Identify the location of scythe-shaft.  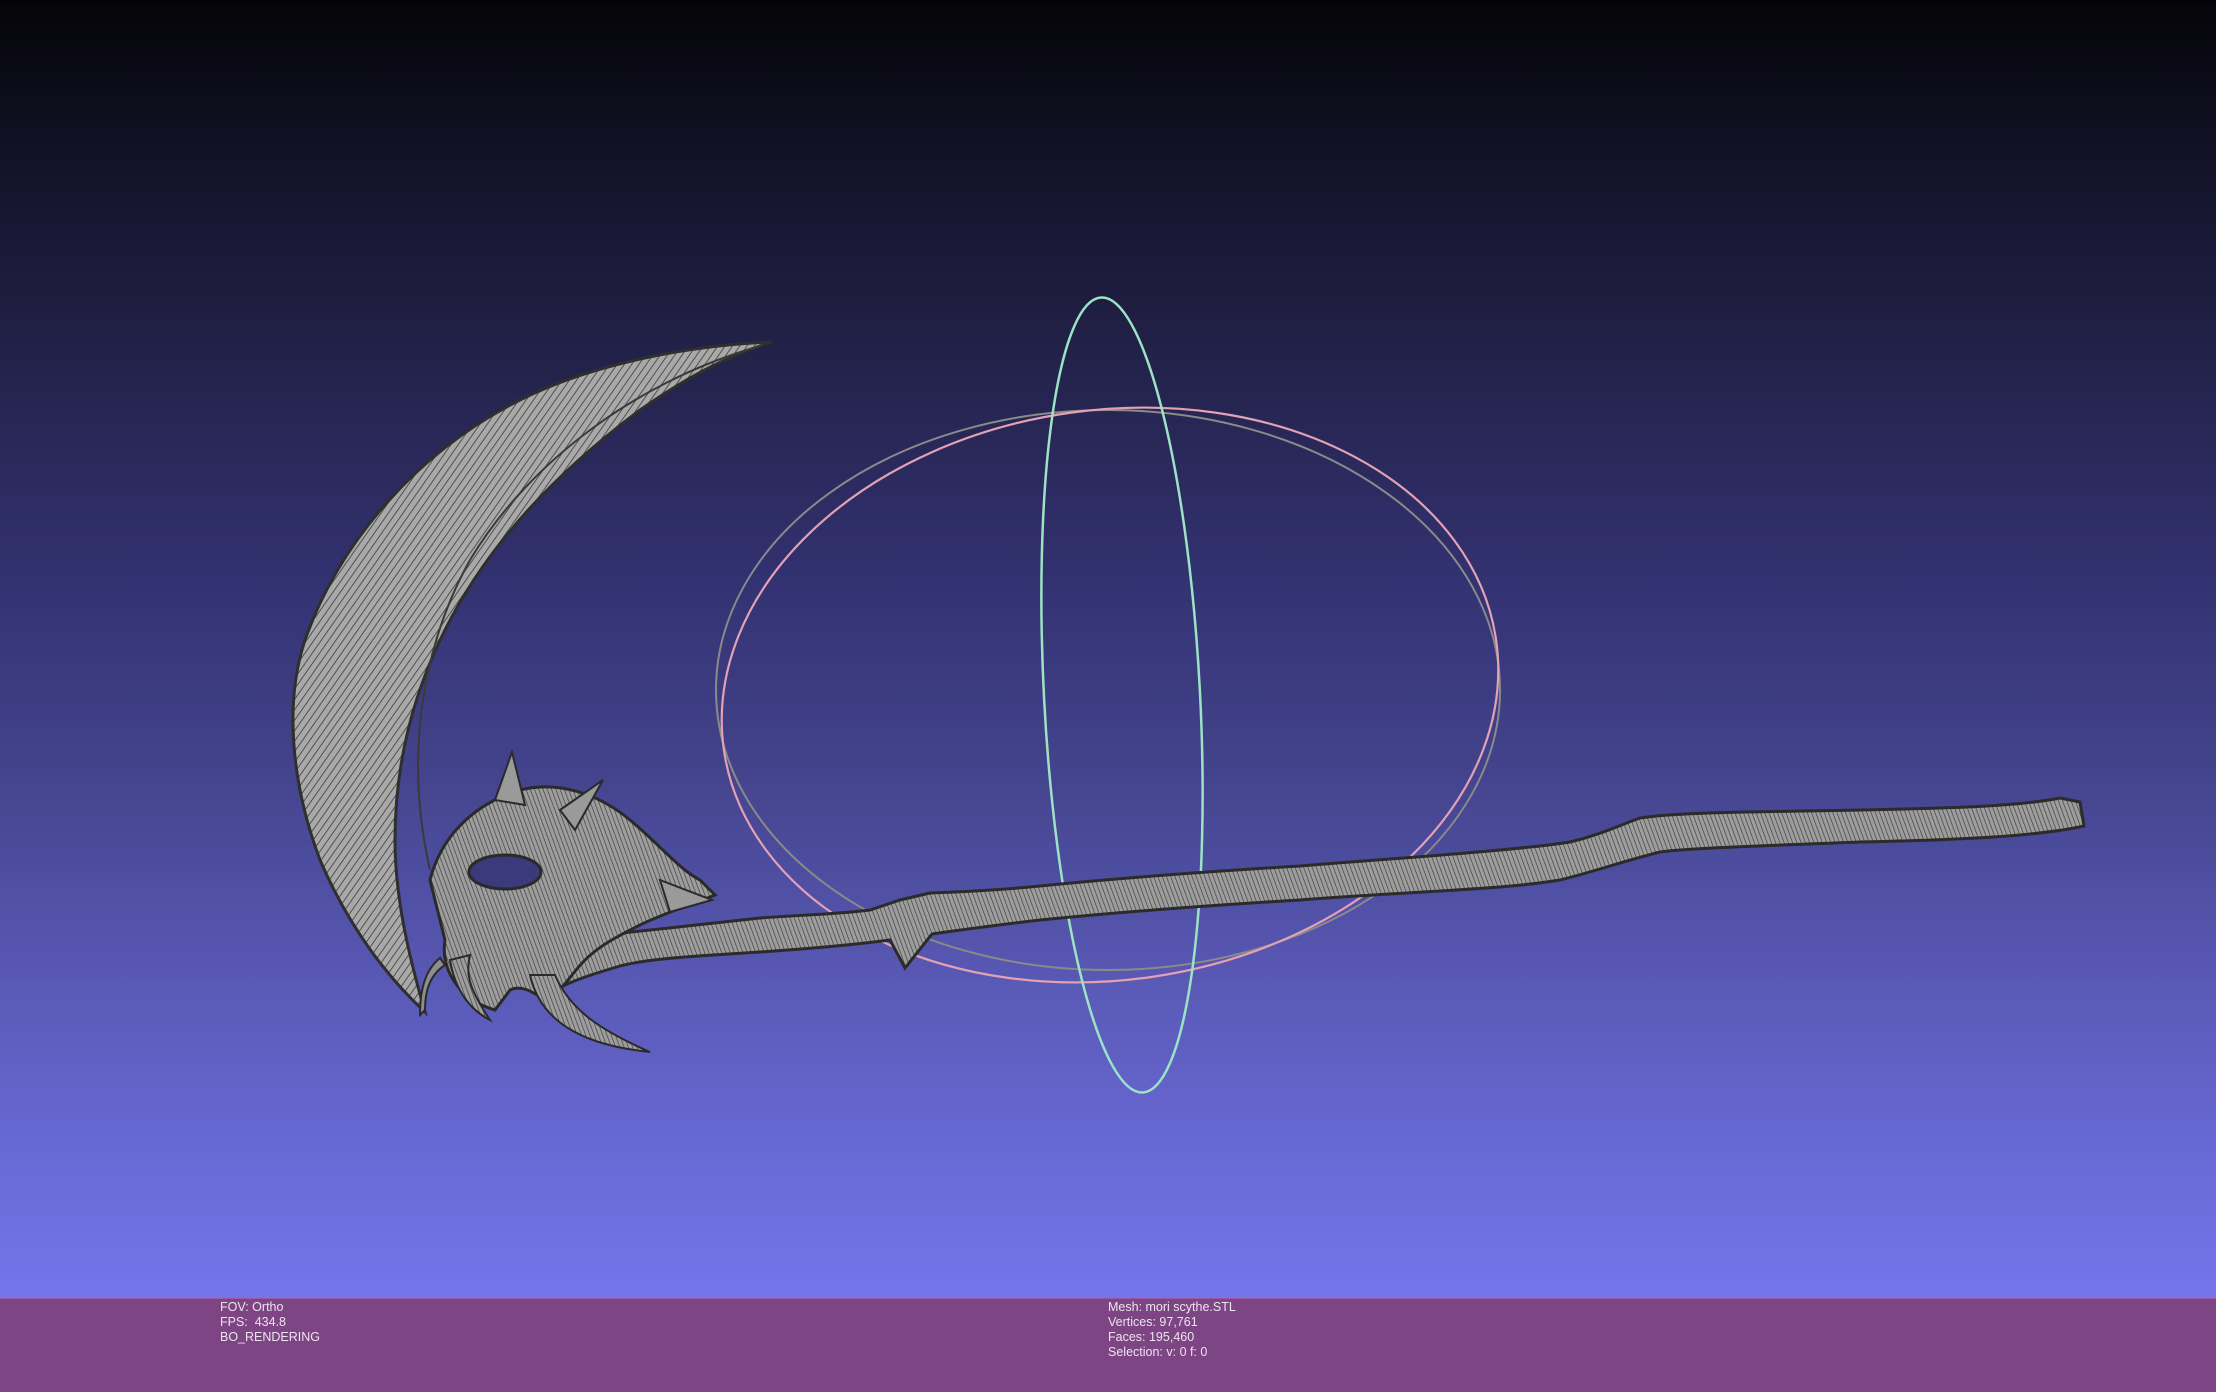
(1320, 892).